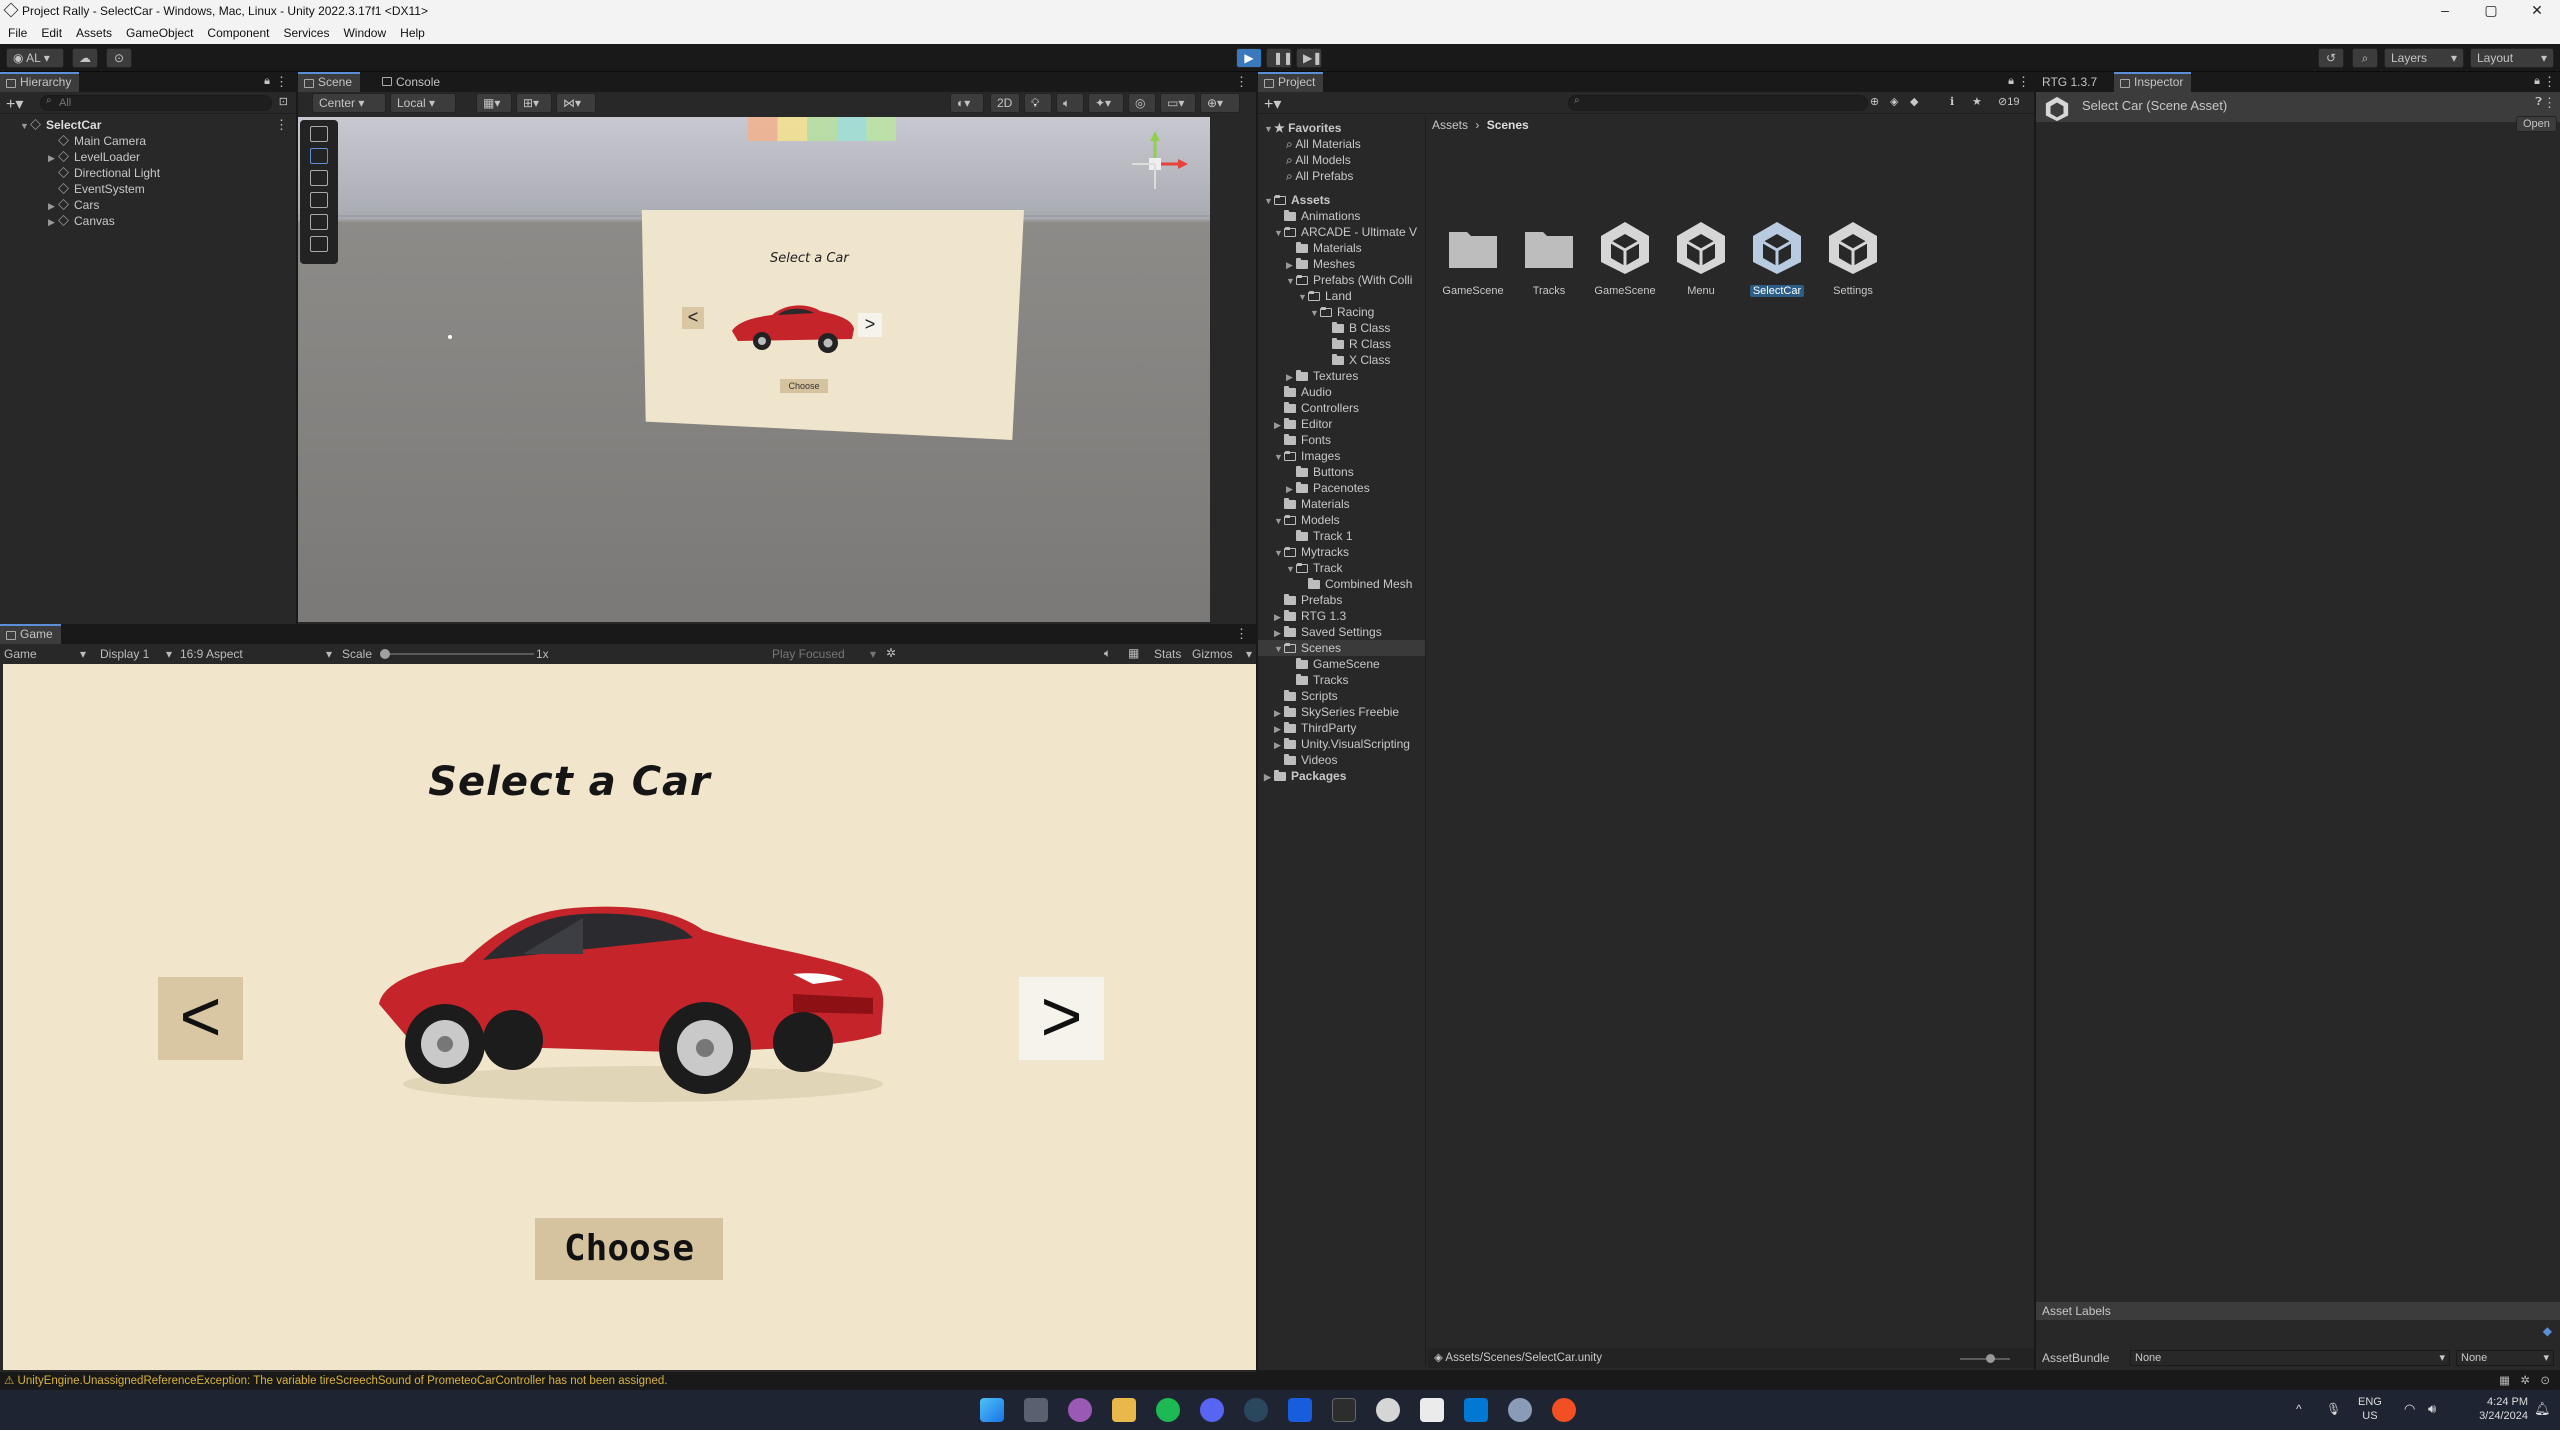 This screenshot has width=2560, height=1430. Describe the element at coordinates (534, 103) in the screenshot. I see `grid-snap-icon: ⊞▾` at that location.